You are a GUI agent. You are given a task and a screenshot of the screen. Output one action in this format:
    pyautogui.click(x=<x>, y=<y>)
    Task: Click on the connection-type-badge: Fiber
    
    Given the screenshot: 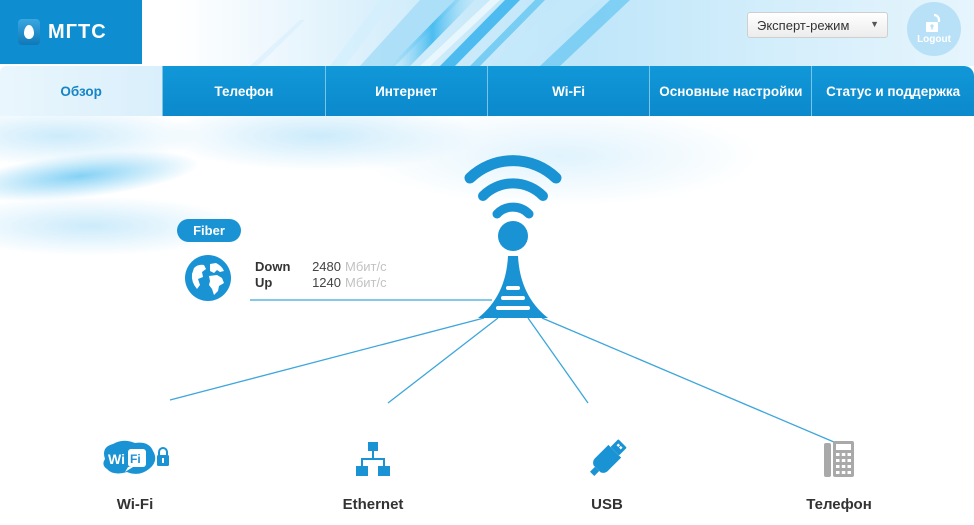 What is the action you would take?
    pyautogui.click(x=209, y=230)
    